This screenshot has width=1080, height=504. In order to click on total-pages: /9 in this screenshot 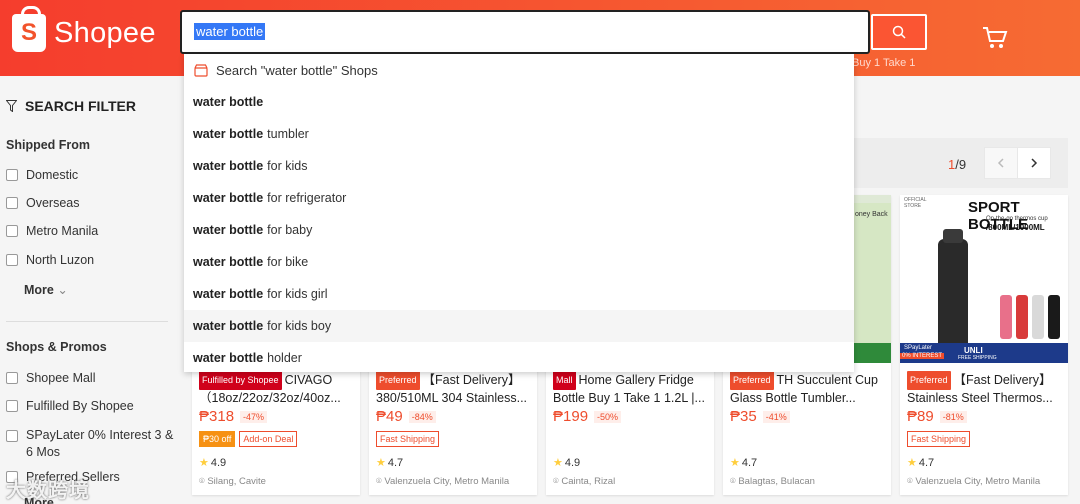, I will do `click(961, 164)`.